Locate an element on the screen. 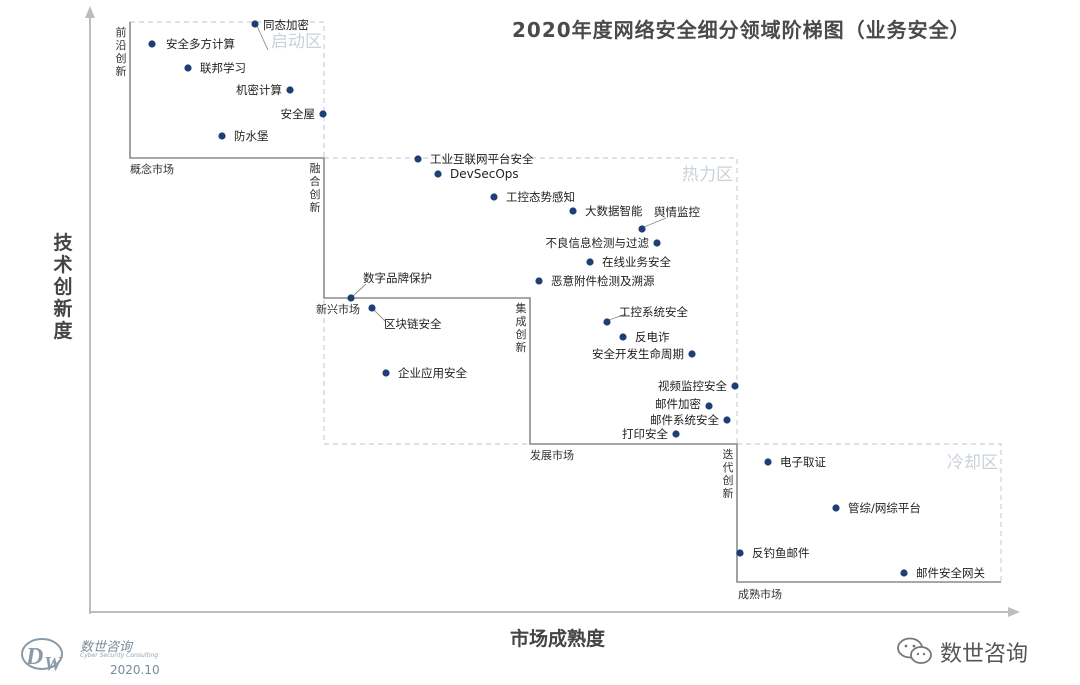  dw-logo-icon: D W is located at coordinates (42, 656).